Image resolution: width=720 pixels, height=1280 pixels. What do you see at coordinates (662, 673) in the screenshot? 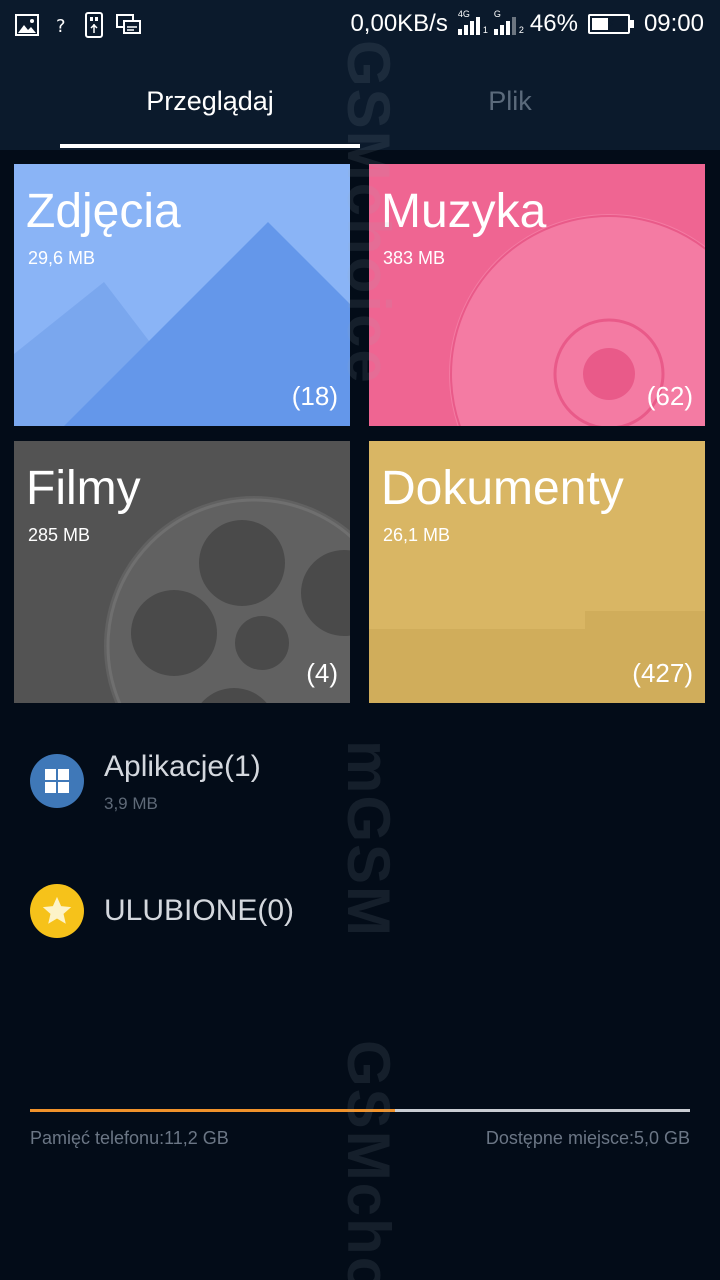
I see `category-count: (427)` at bounding box center [662, 673].